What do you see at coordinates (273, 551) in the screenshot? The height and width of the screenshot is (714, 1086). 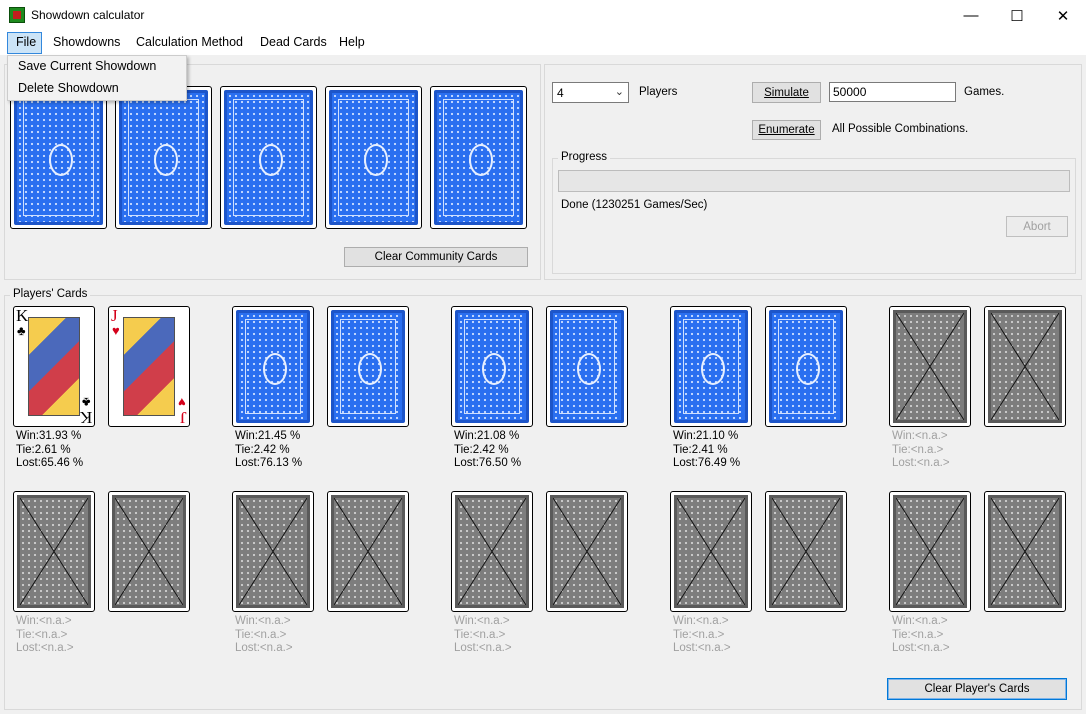 I see `player-7-card-1-empty-slot` at bounding box center [273, 551].